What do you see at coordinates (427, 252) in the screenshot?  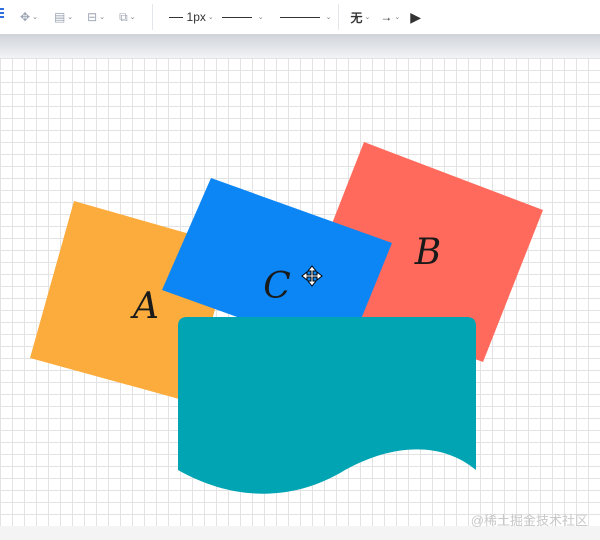 I see `shape-b-label: B` at bounding box center [427, 252].